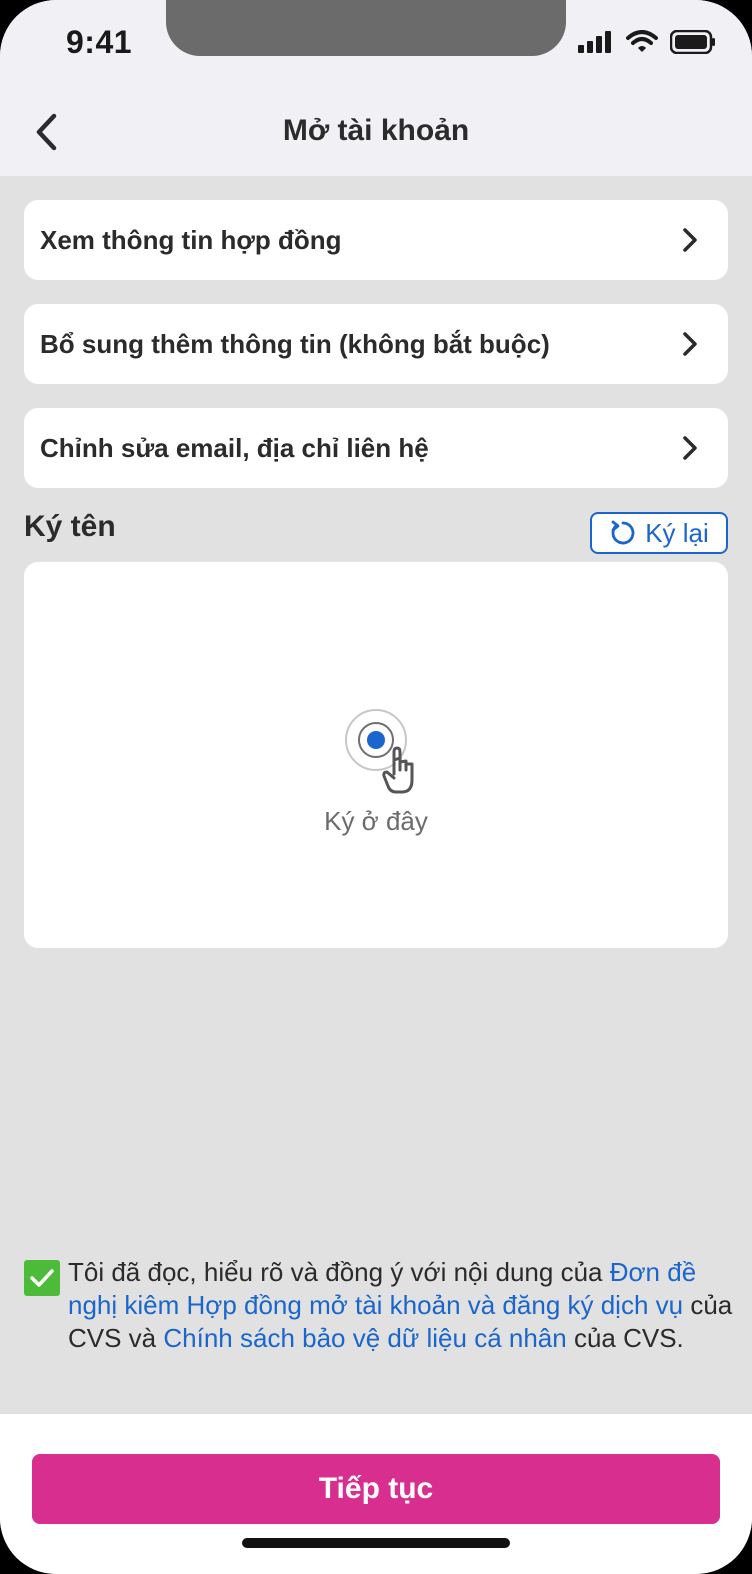 The height and width of the screenshot is (1574, 752). I want to click on bottom-bar: Tiếp tục, so click(376, 1494).